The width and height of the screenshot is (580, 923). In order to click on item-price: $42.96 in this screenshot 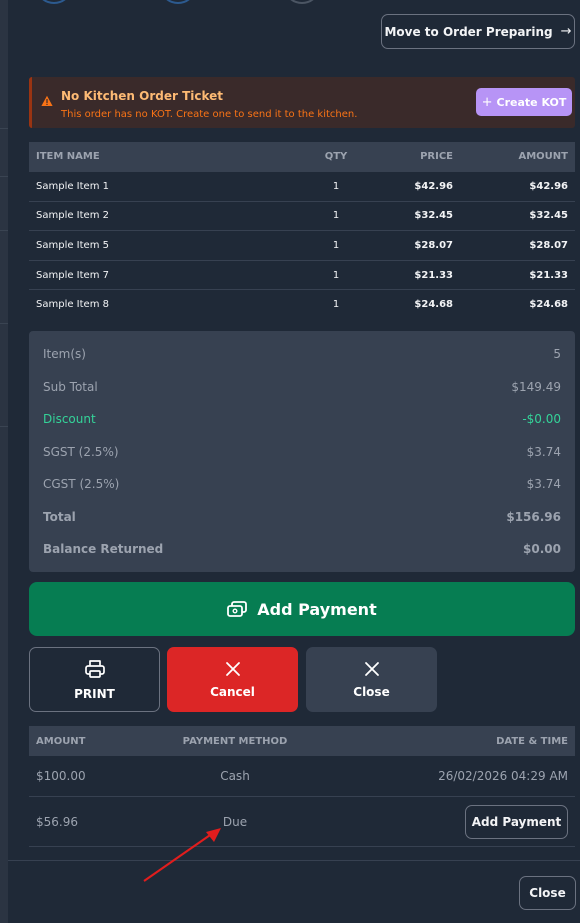, I will do `click(433, 186)`.